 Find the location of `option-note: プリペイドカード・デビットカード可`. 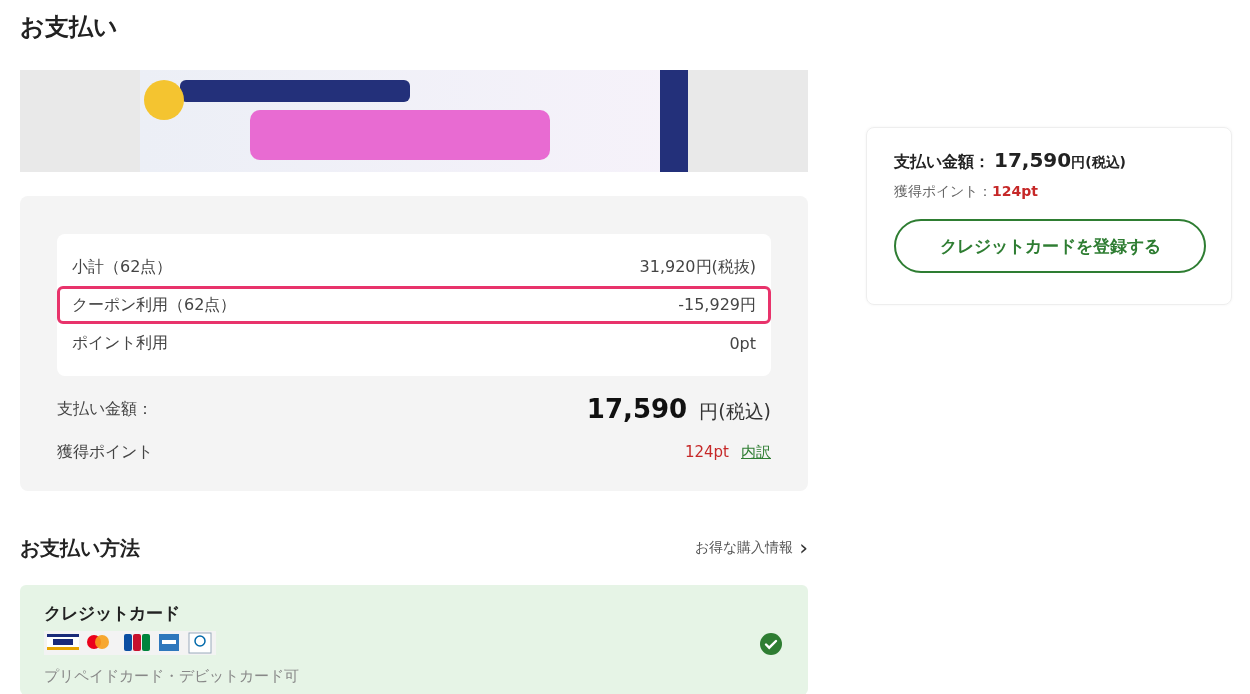

option-note: プリペイドカード・デビットカード可 is located at coordinates (171, 676).